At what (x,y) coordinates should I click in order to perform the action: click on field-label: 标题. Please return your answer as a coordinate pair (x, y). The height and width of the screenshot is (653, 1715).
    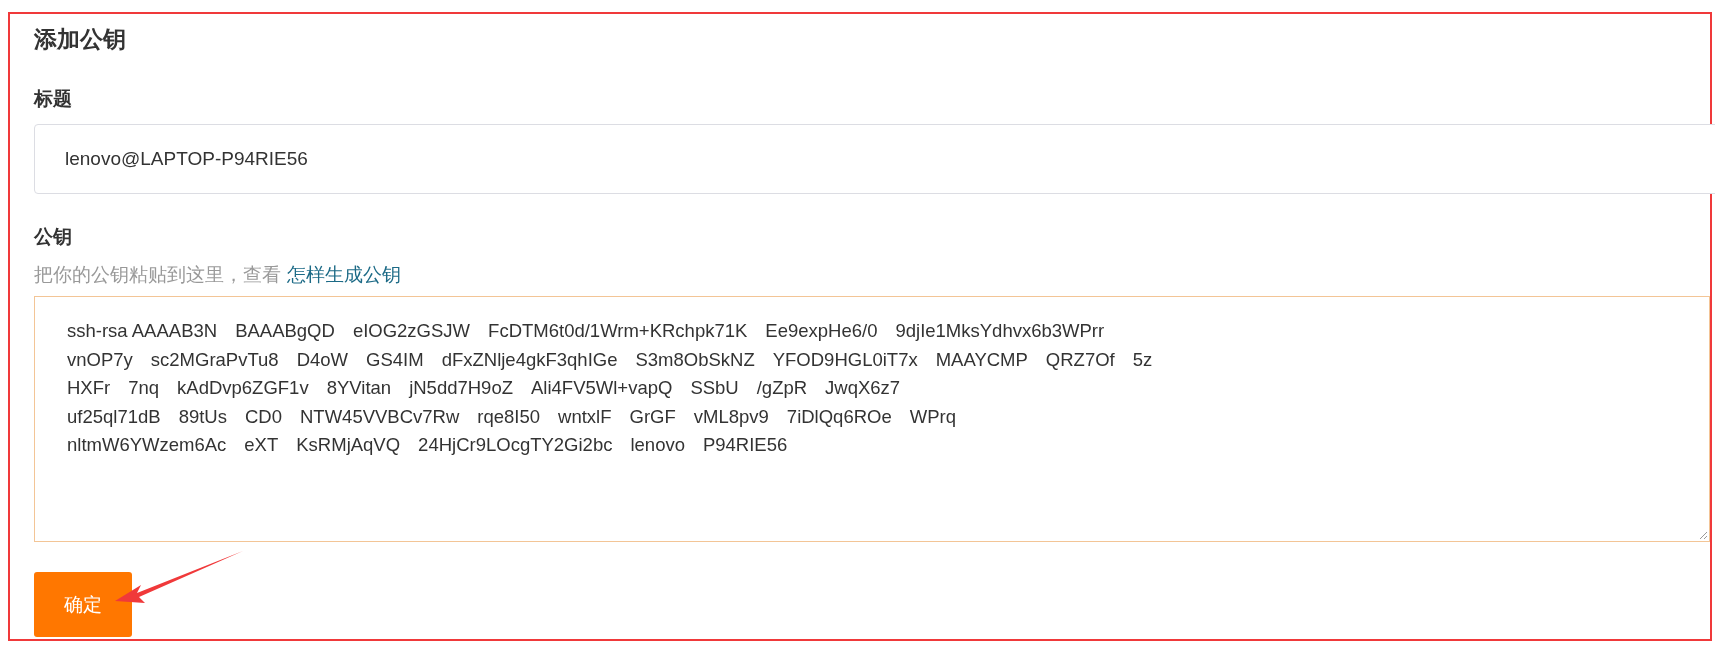
    Looking at the image, I should click on (53, 99).